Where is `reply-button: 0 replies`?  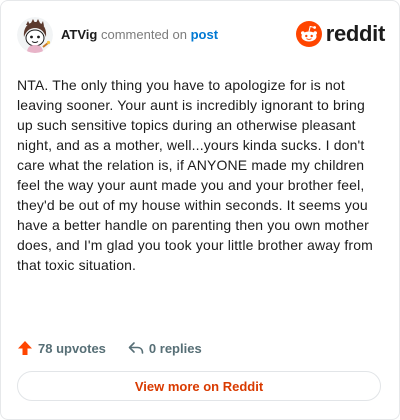 reply-button: 0 replies is located at coordinates (165, 348).